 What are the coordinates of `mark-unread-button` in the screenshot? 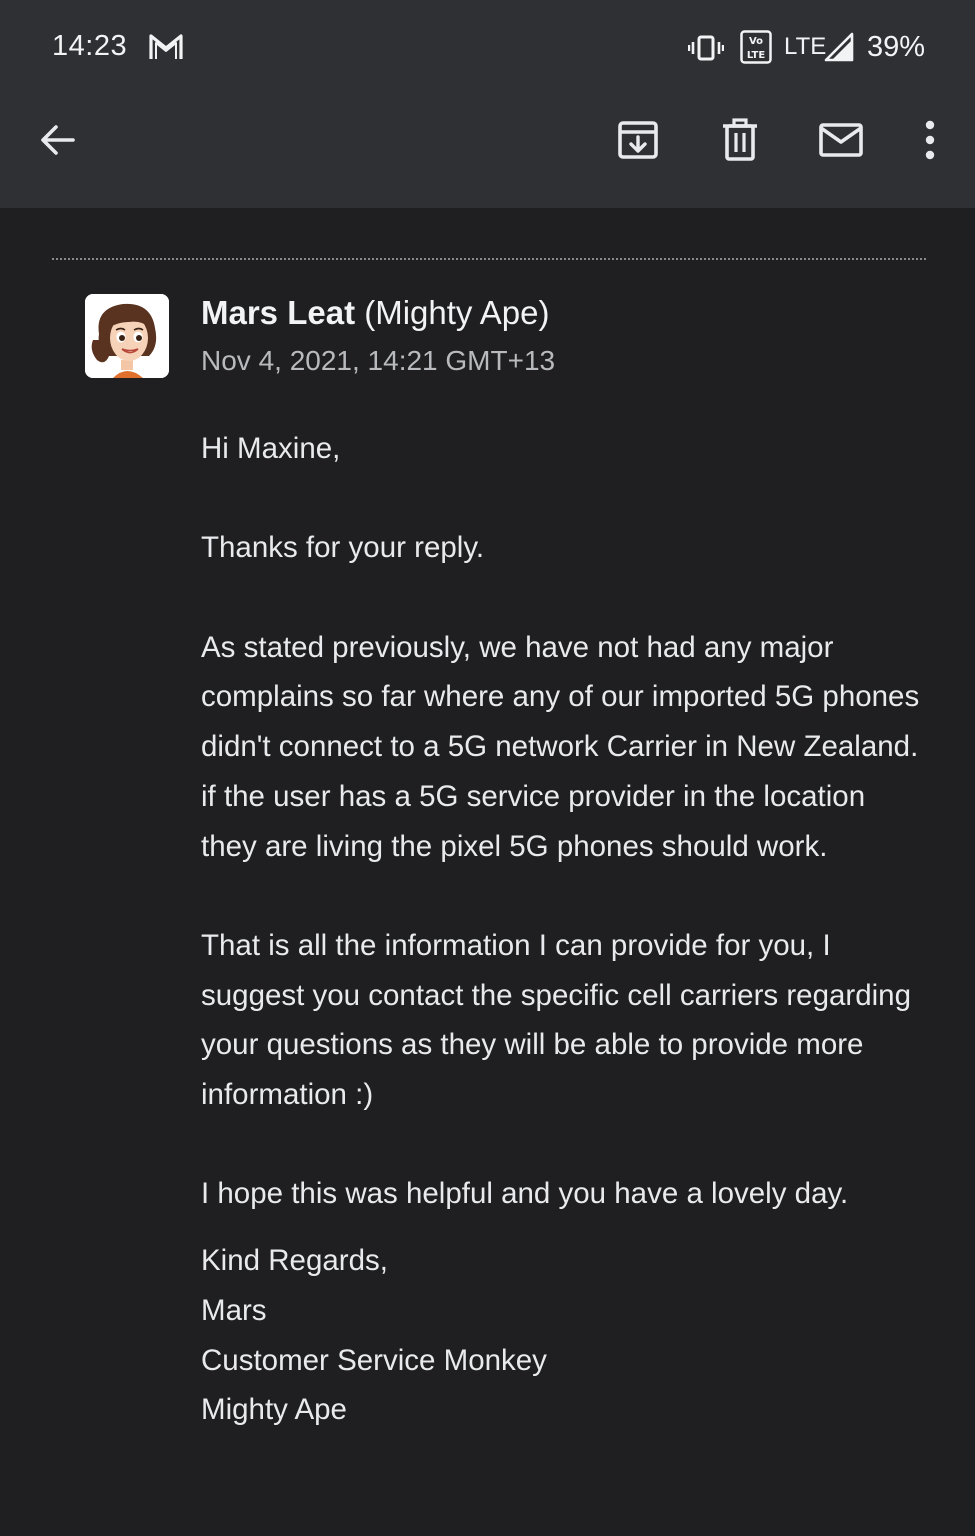 It's located at (841, 140).